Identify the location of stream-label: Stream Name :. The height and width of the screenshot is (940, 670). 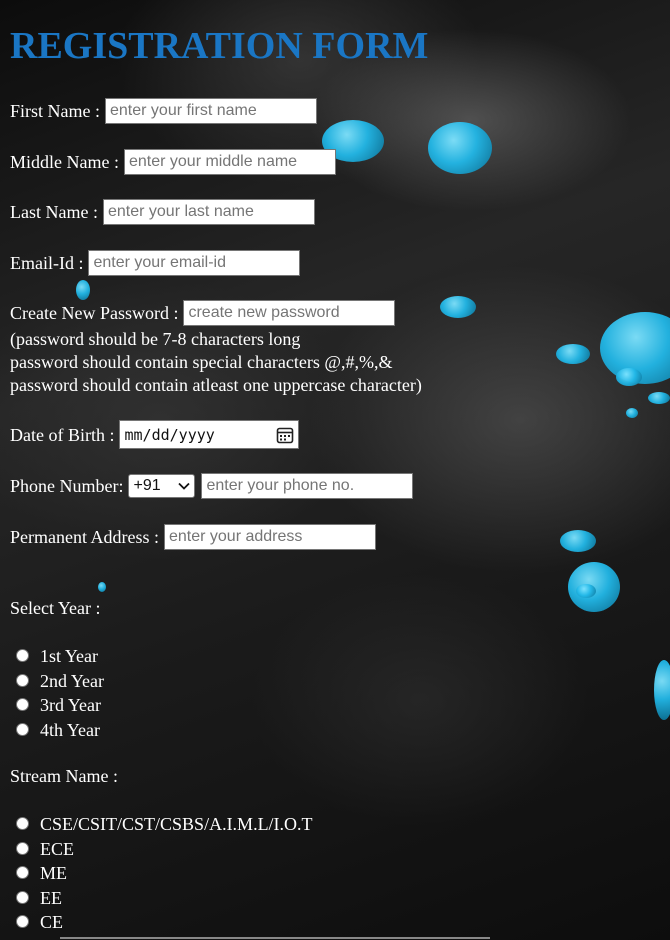
(64, 776).